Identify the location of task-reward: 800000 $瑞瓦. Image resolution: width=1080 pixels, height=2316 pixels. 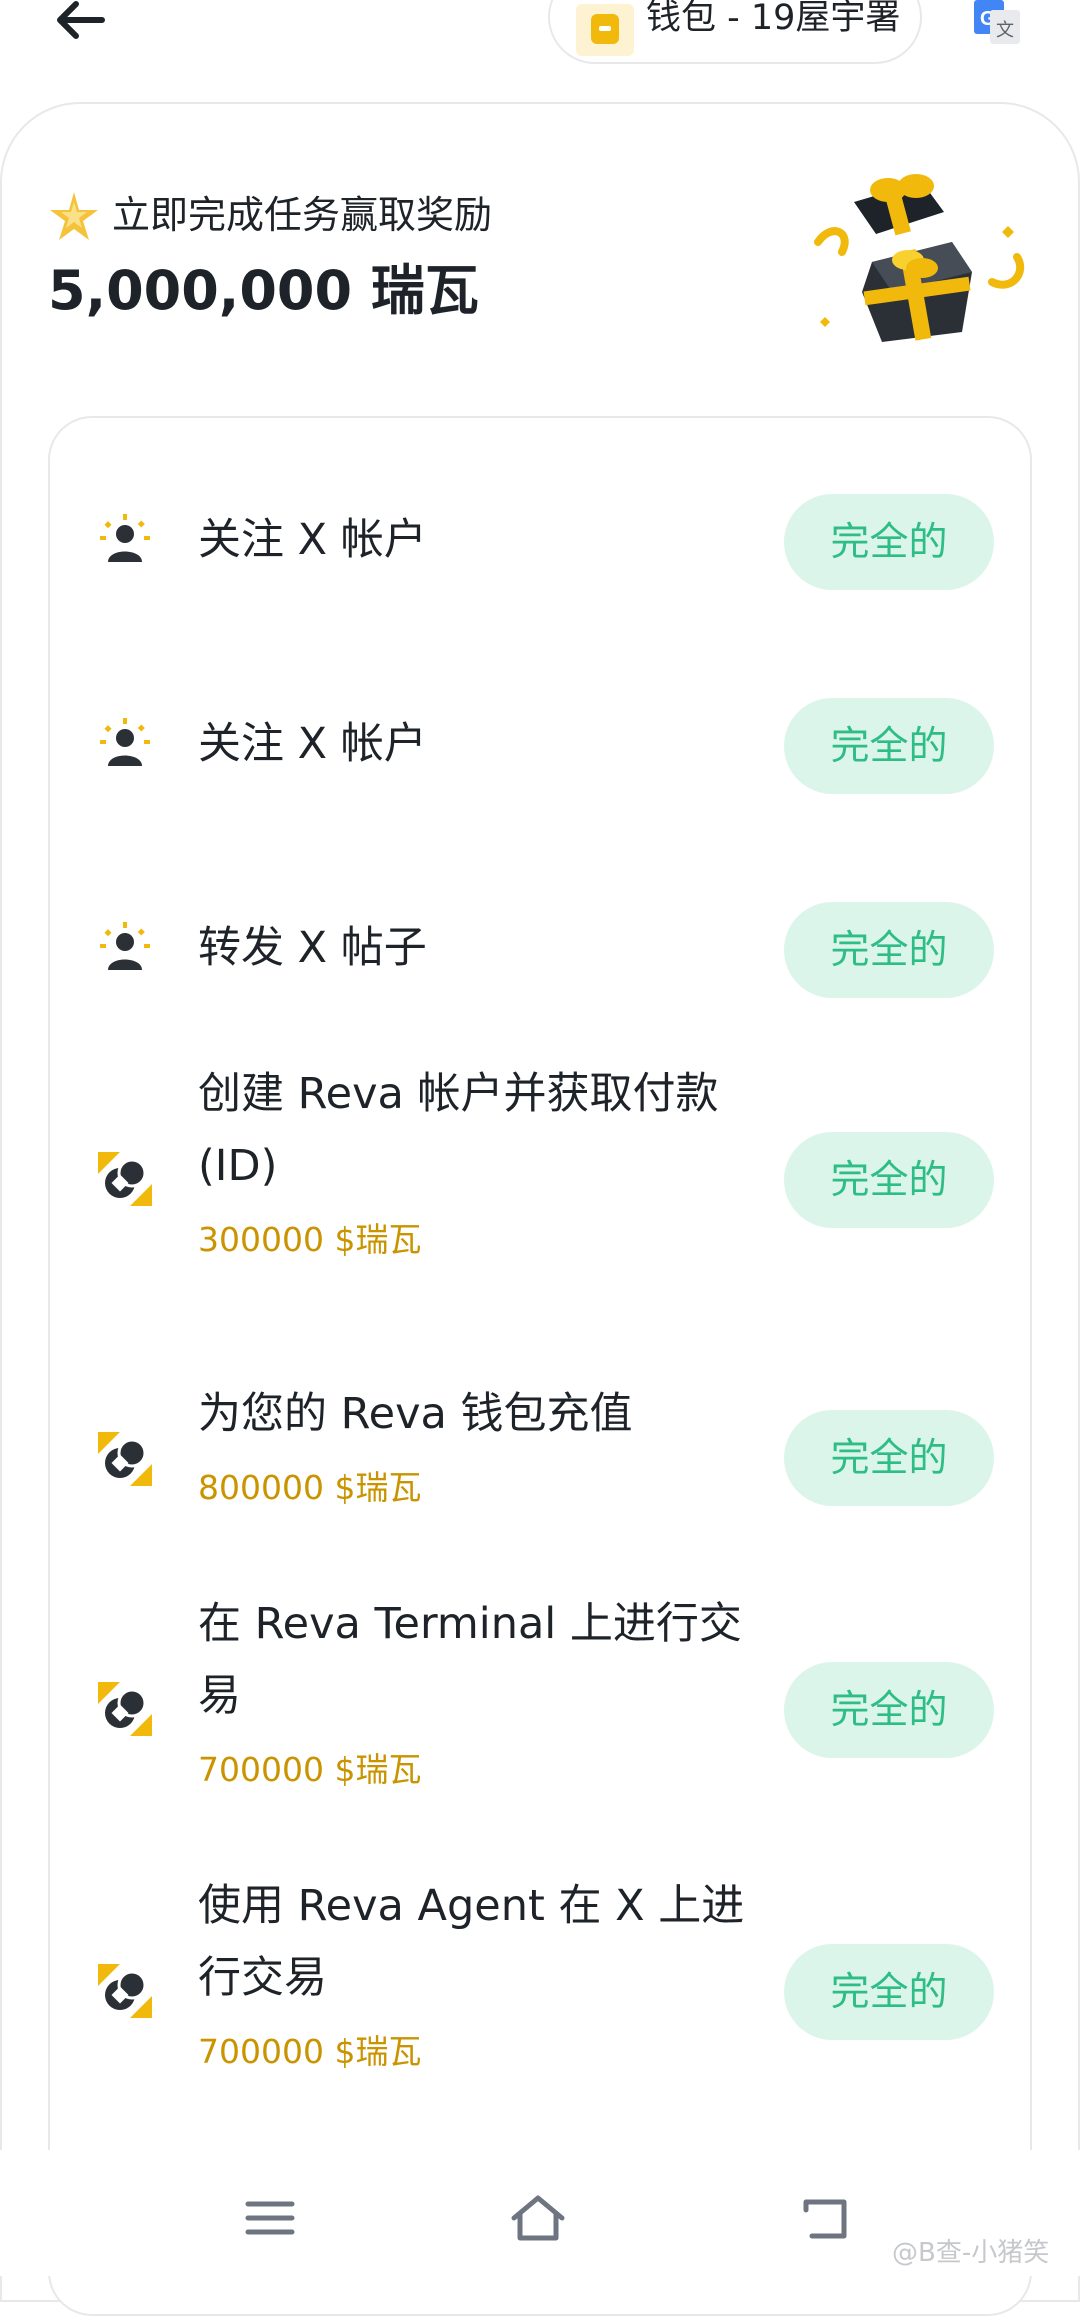
(310, 1487).